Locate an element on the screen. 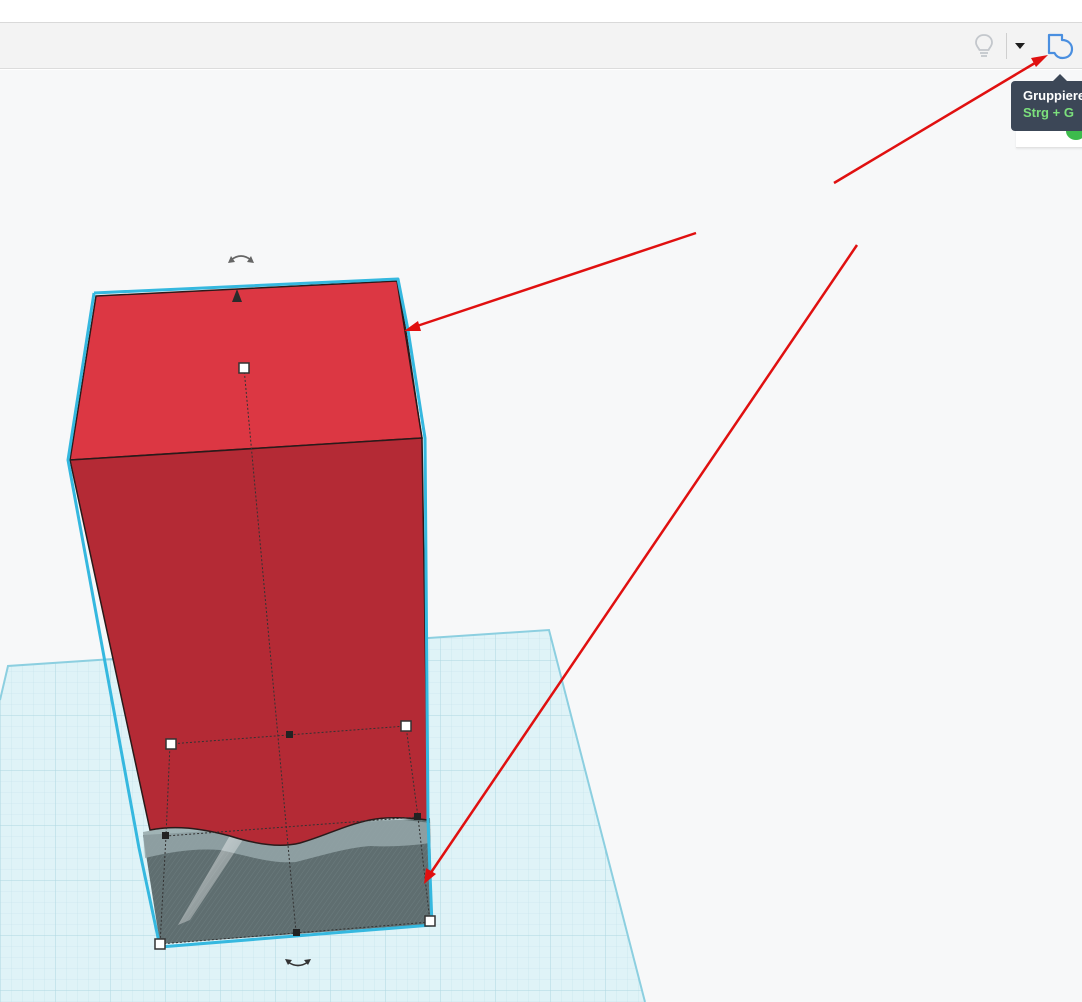 The width and height of the screenshot is (1082, 1002). group-tooltip: Gruppiere Strg + G is located at coordinates (1046, 102).